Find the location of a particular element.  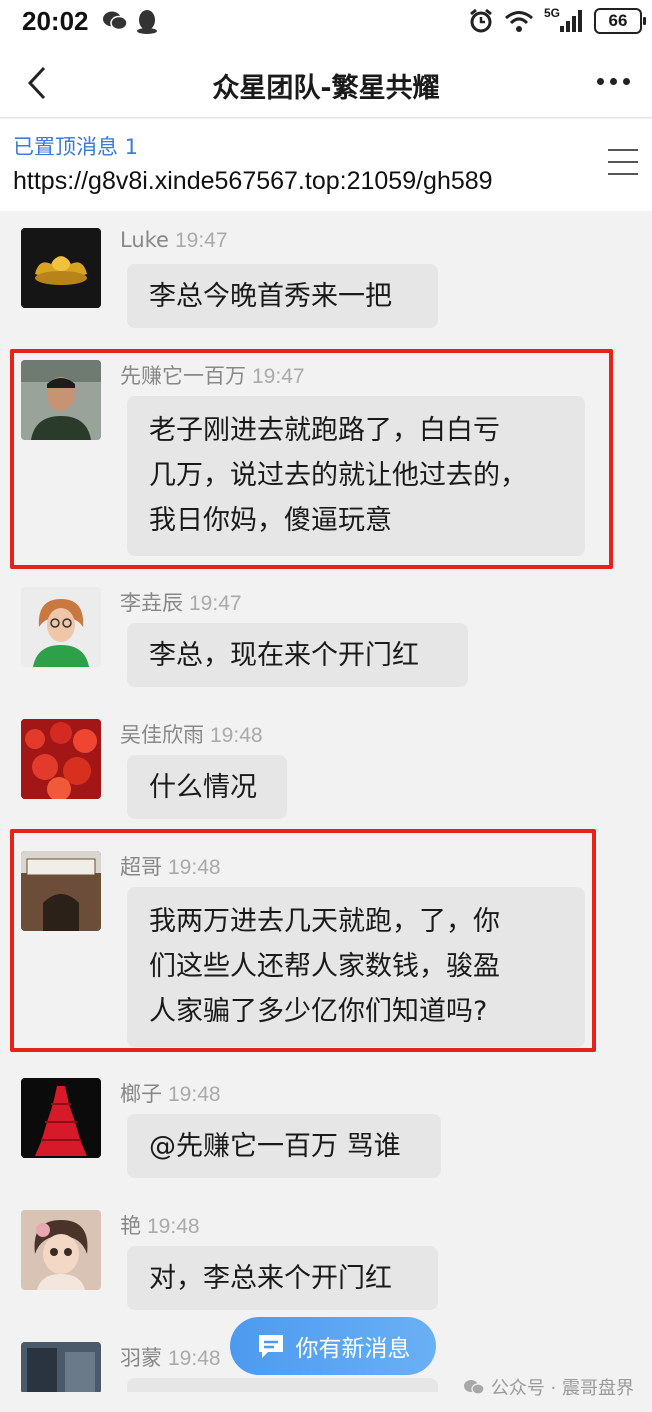

sender-name: 先赚它一百万 is located at coordinates (183, 376).